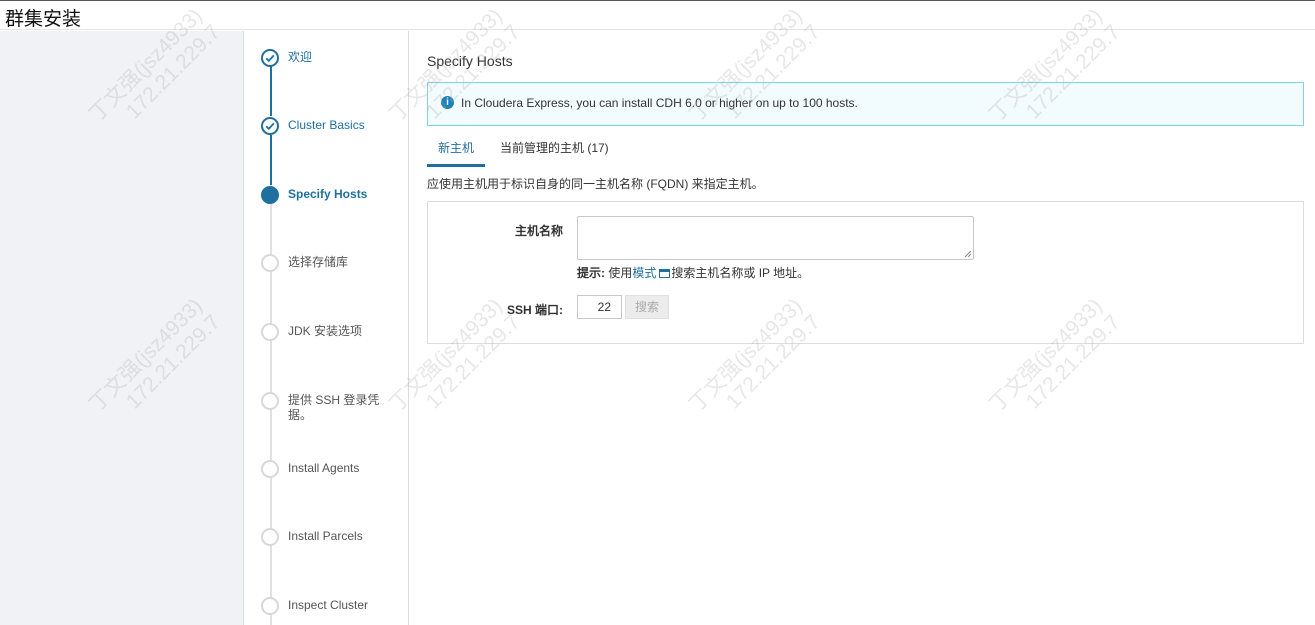  What do you see at coordinates (324, 468) in the screenshot?
I see `step-label: Install Agents` at bounding box center [324, 468].